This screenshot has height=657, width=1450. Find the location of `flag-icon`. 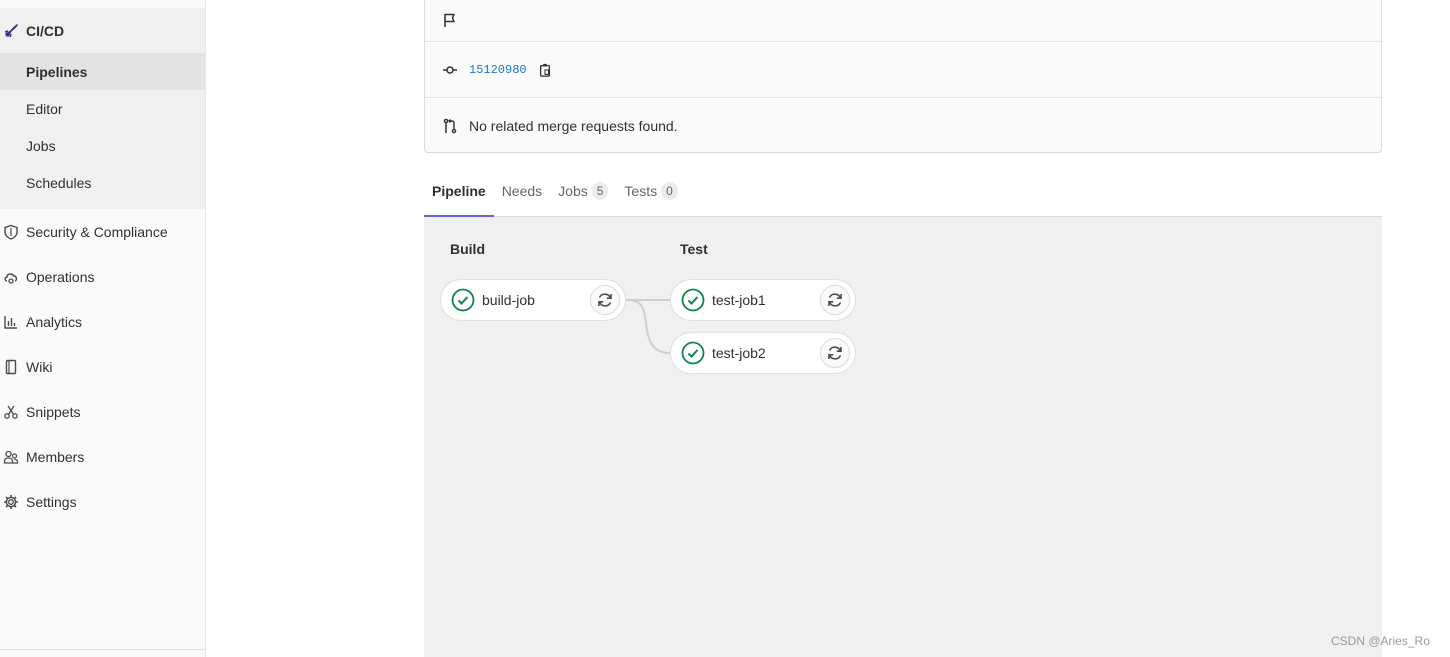

flag-icon is located at coordinates (450, 20).